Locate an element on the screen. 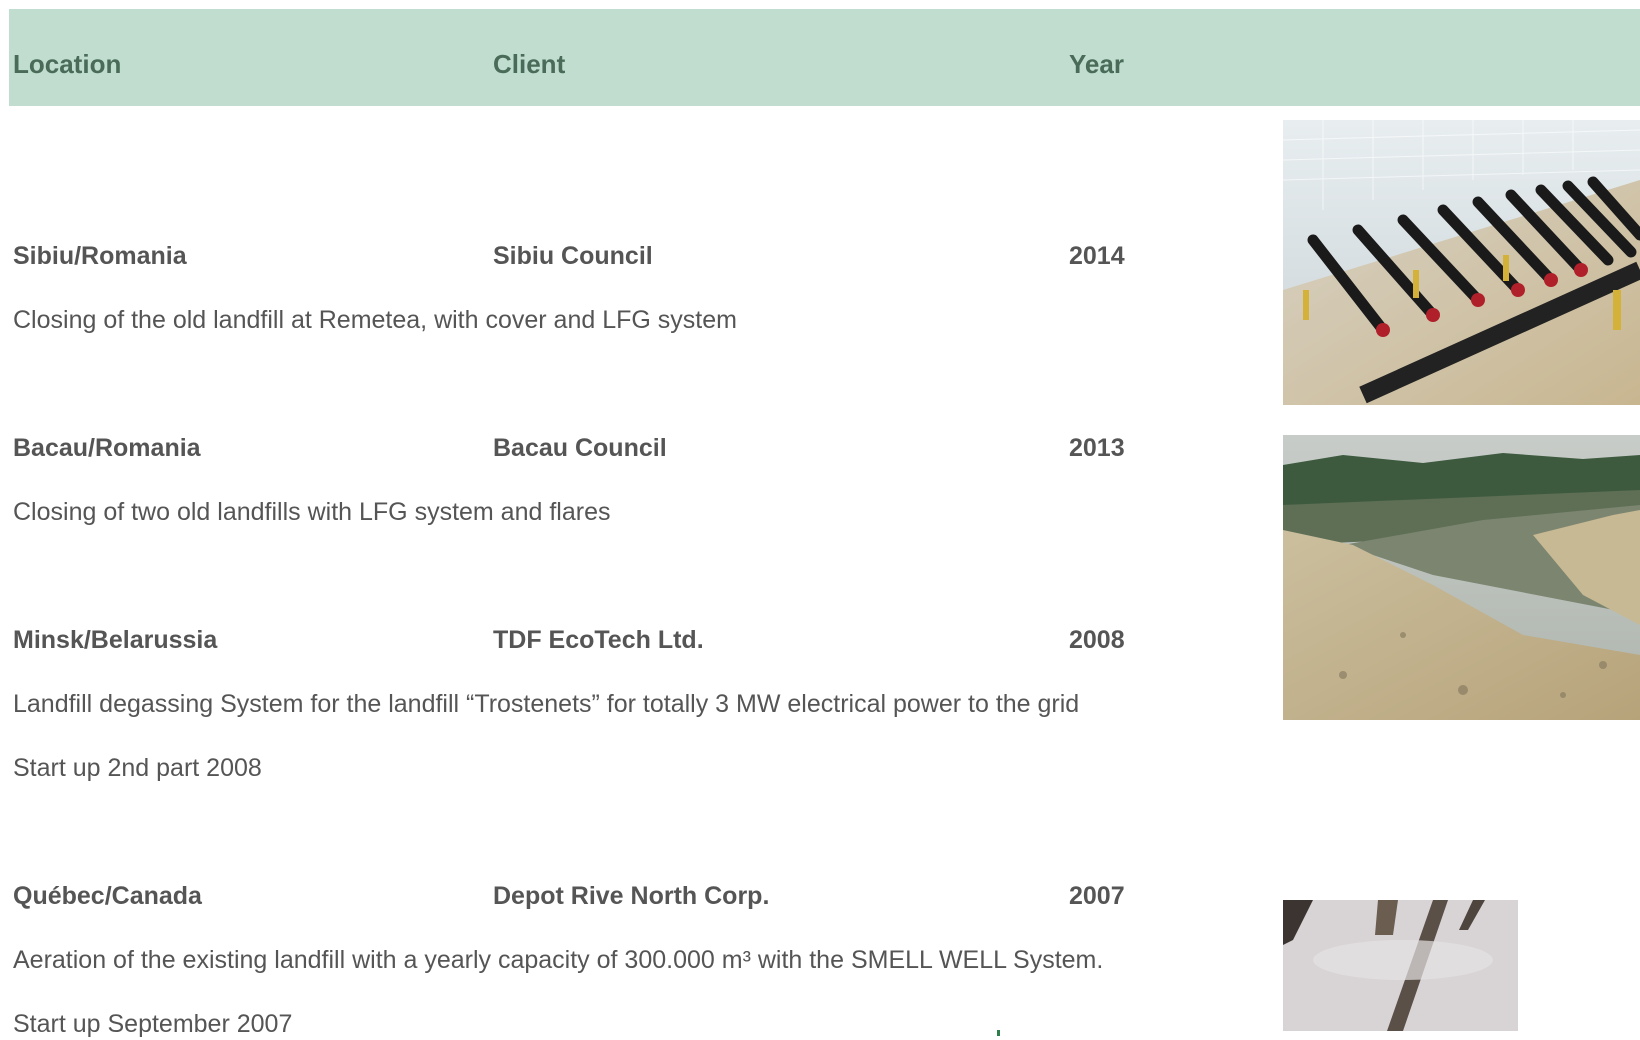 This screenshot has height=1040, width=1640. gas-pipe-manifold-photo is located at coordinates (1461, 262).